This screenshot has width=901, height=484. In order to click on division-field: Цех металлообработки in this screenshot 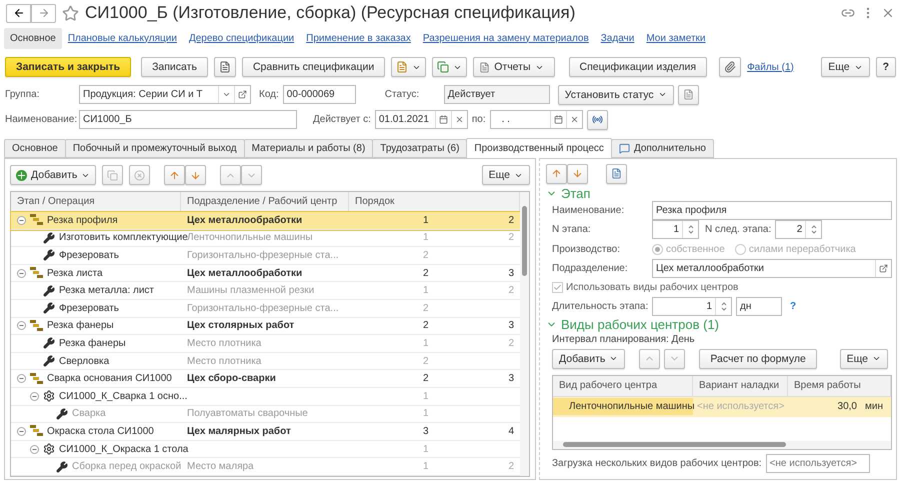, I will do `click(772, 268)`.